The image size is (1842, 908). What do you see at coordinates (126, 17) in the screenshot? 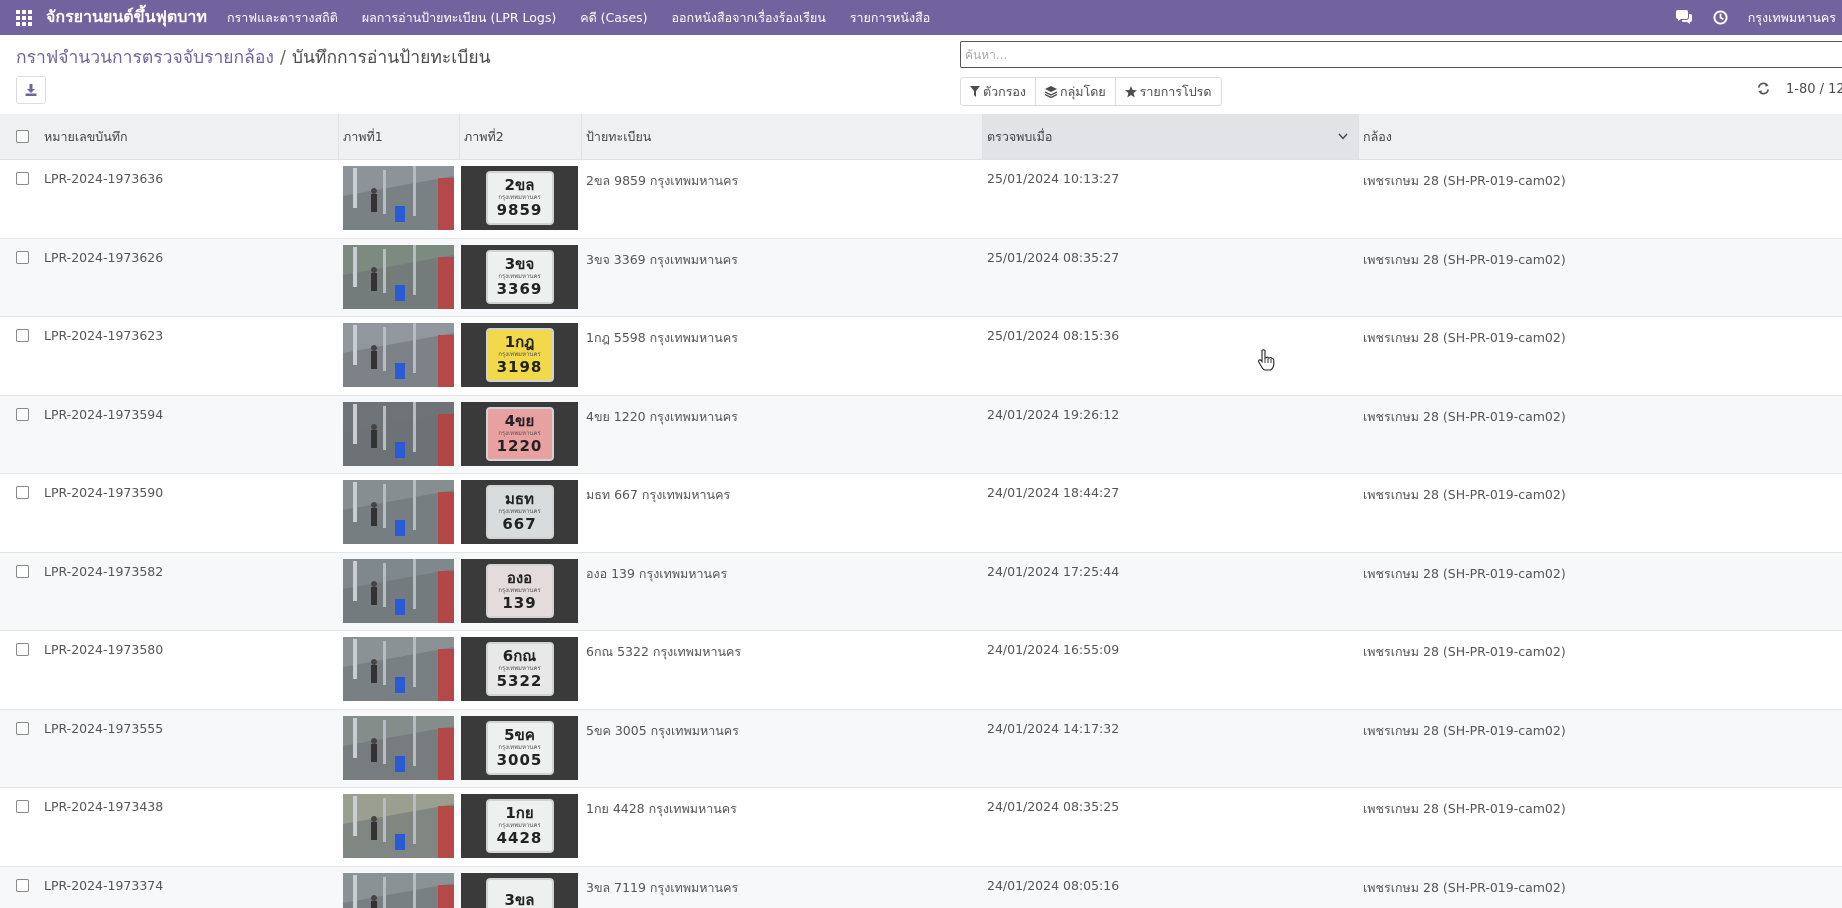
I see `app-brand: จักรยานยนต์ขึ้นฟุตบาท` at bounding box center [126, 17].